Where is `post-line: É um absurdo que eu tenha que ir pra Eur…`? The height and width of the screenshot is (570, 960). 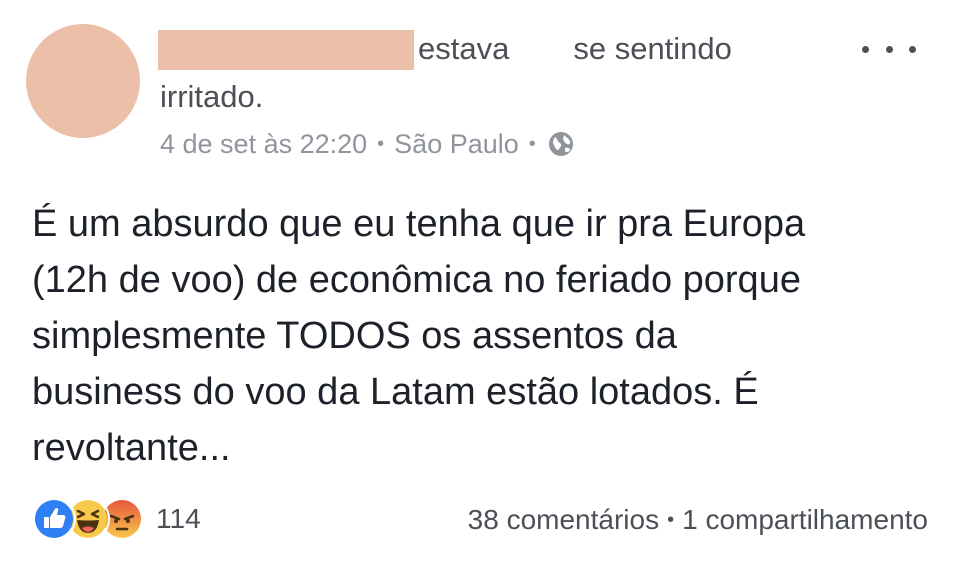
post-line: É um absurdo que eu tenha que ir pra Eur… is located at coordinates (419, 224).